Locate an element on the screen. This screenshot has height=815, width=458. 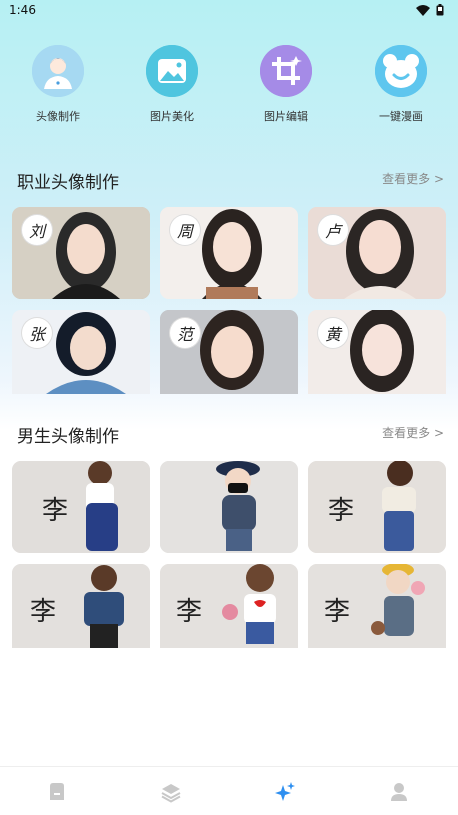
home-icon is located at coordinates (57, 791).